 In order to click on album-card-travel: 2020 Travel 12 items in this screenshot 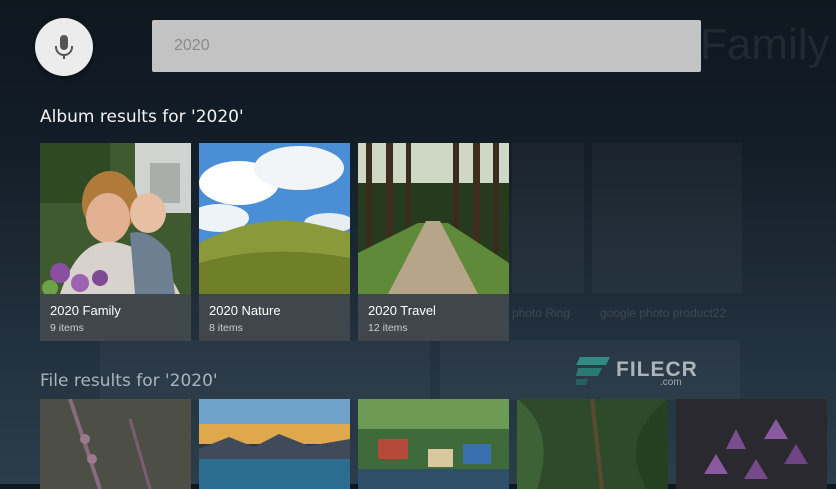, I will do `click(433, 242)`.